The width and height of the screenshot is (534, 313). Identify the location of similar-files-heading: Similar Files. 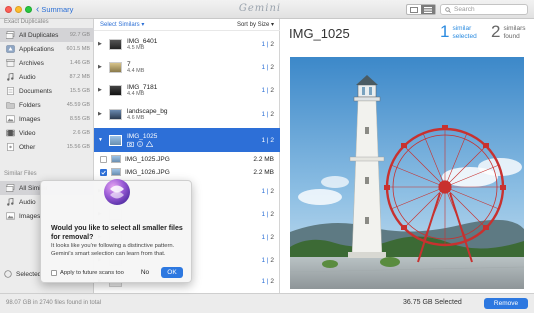
(20, 174).